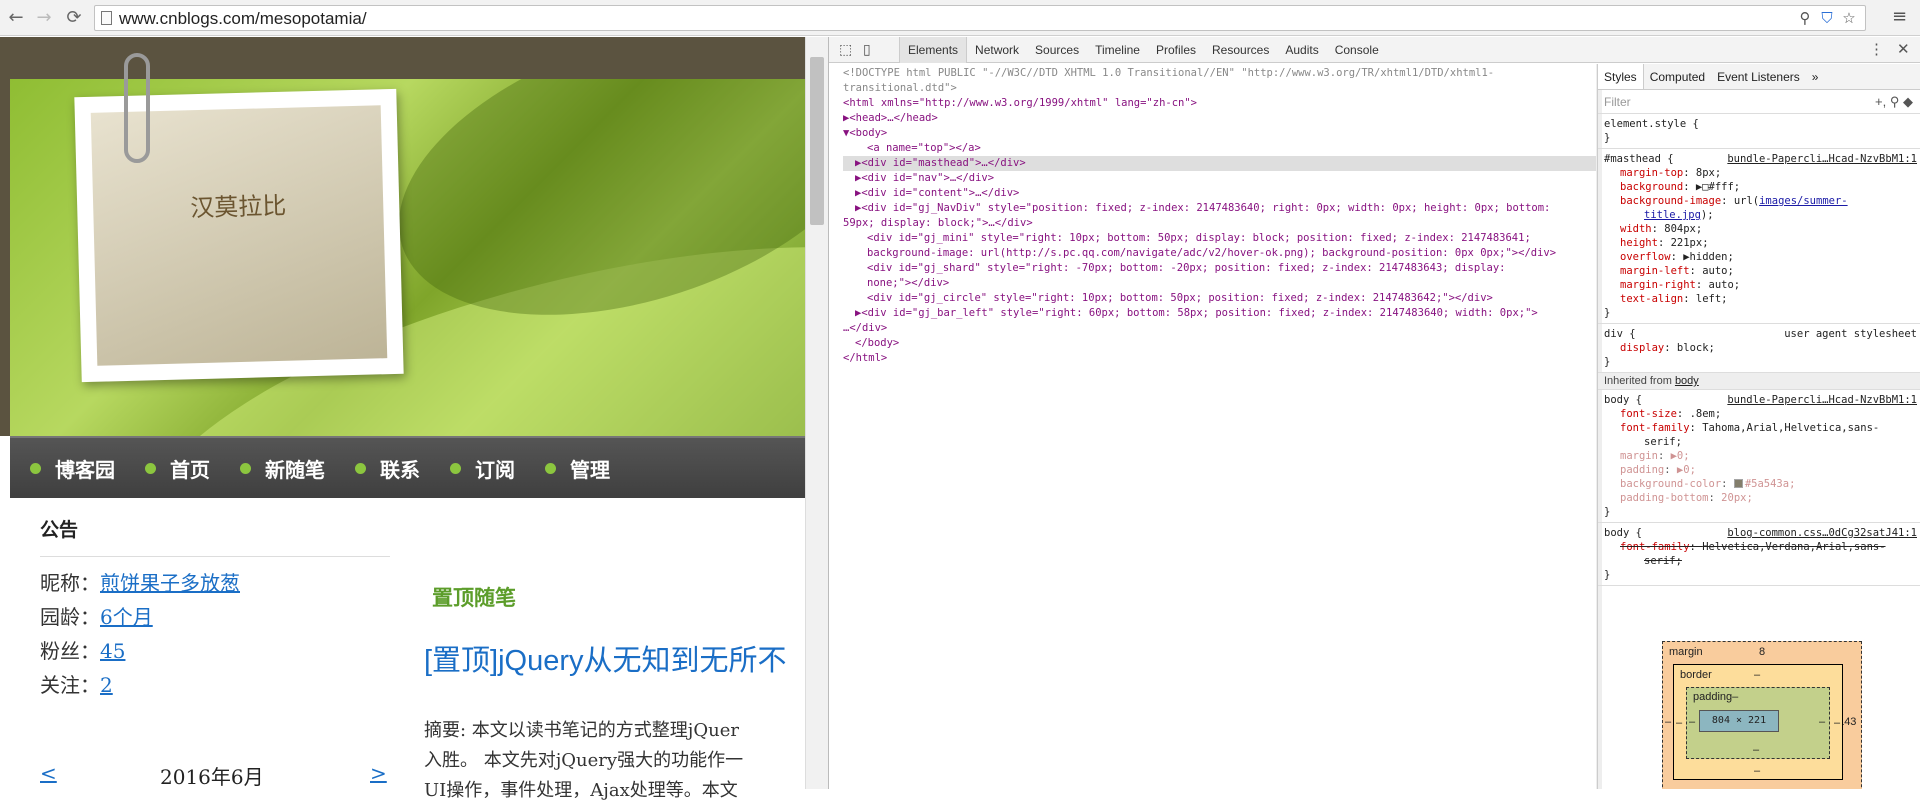  Describe the element at coordinates (112, 651) in the screenshot. I see `followers-link: 45` at that location.